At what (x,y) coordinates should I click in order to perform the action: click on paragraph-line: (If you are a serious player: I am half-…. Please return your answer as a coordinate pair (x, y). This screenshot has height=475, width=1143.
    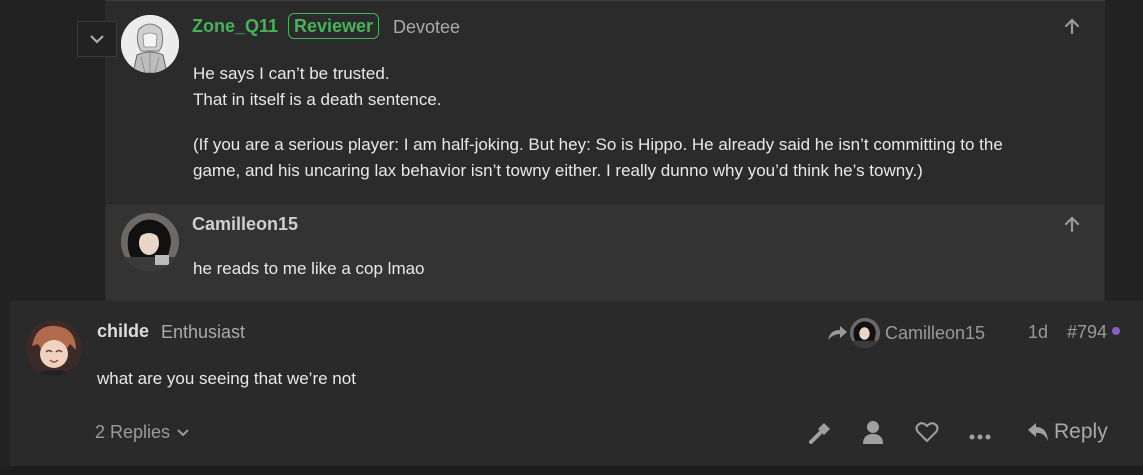
    Looking at the image, I should click on (598, 144).